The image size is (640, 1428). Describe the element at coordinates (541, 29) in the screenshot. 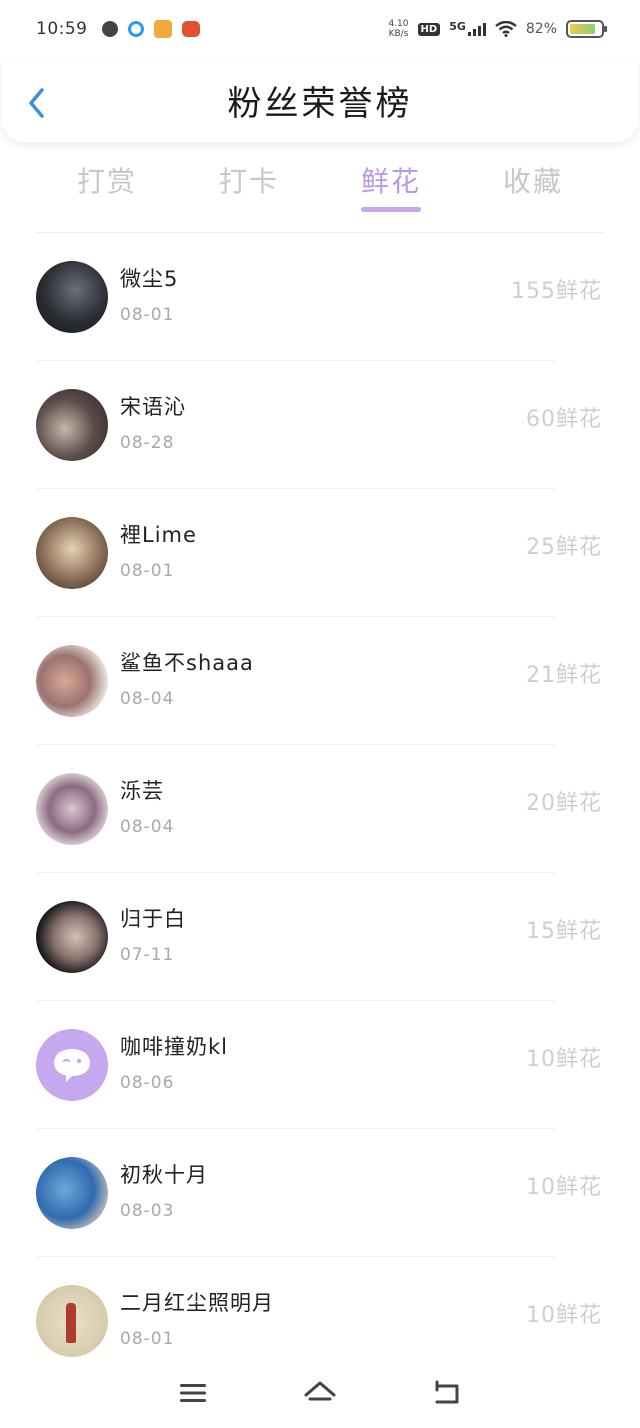

I see `battery-percent: 82%` at that location.